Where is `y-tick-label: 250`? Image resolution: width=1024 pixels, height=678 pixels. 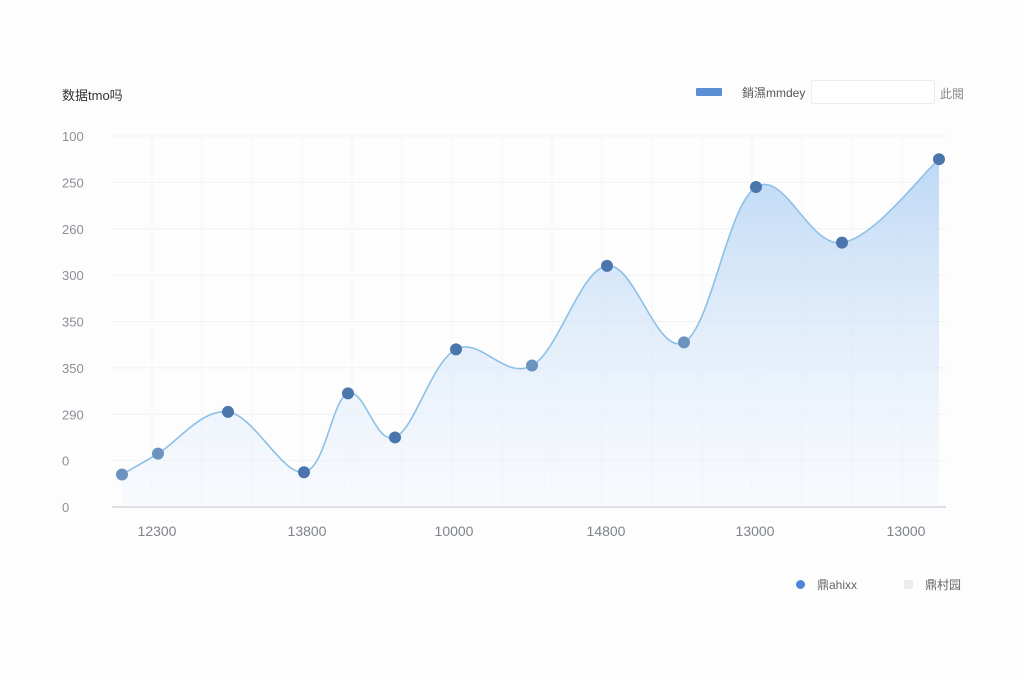
y-tick-label: 250 is located at coordinates (73, 182).